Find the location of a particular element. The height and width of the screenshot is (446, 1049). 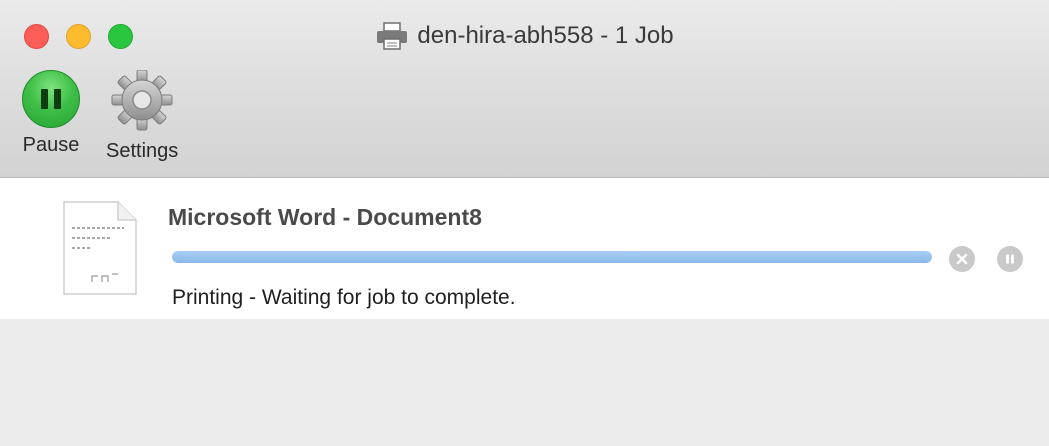

job-progress-fill is located at coordinates (552, 257).